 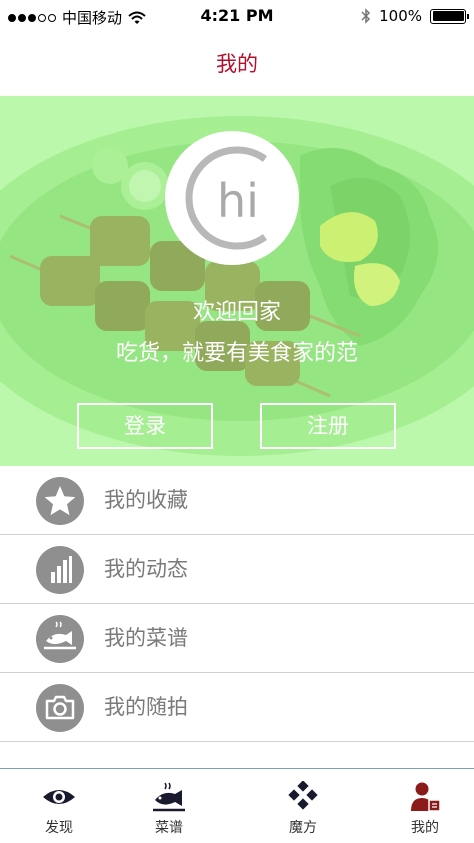 I want to click on menu-label: 我的随拍, so click(x=146, y=707).